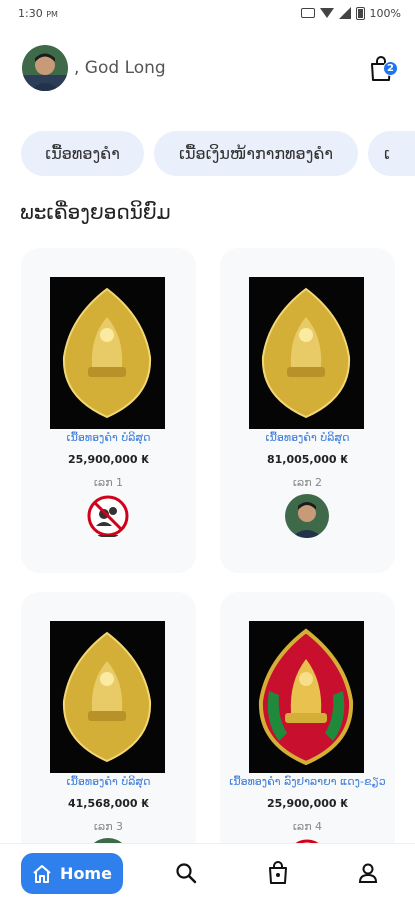 This screenshot has height=900, width=415. What do you see at coordinates (108, 516) in the screenshot?
I see `no-seller-icon` at bounding box center [108, 516].